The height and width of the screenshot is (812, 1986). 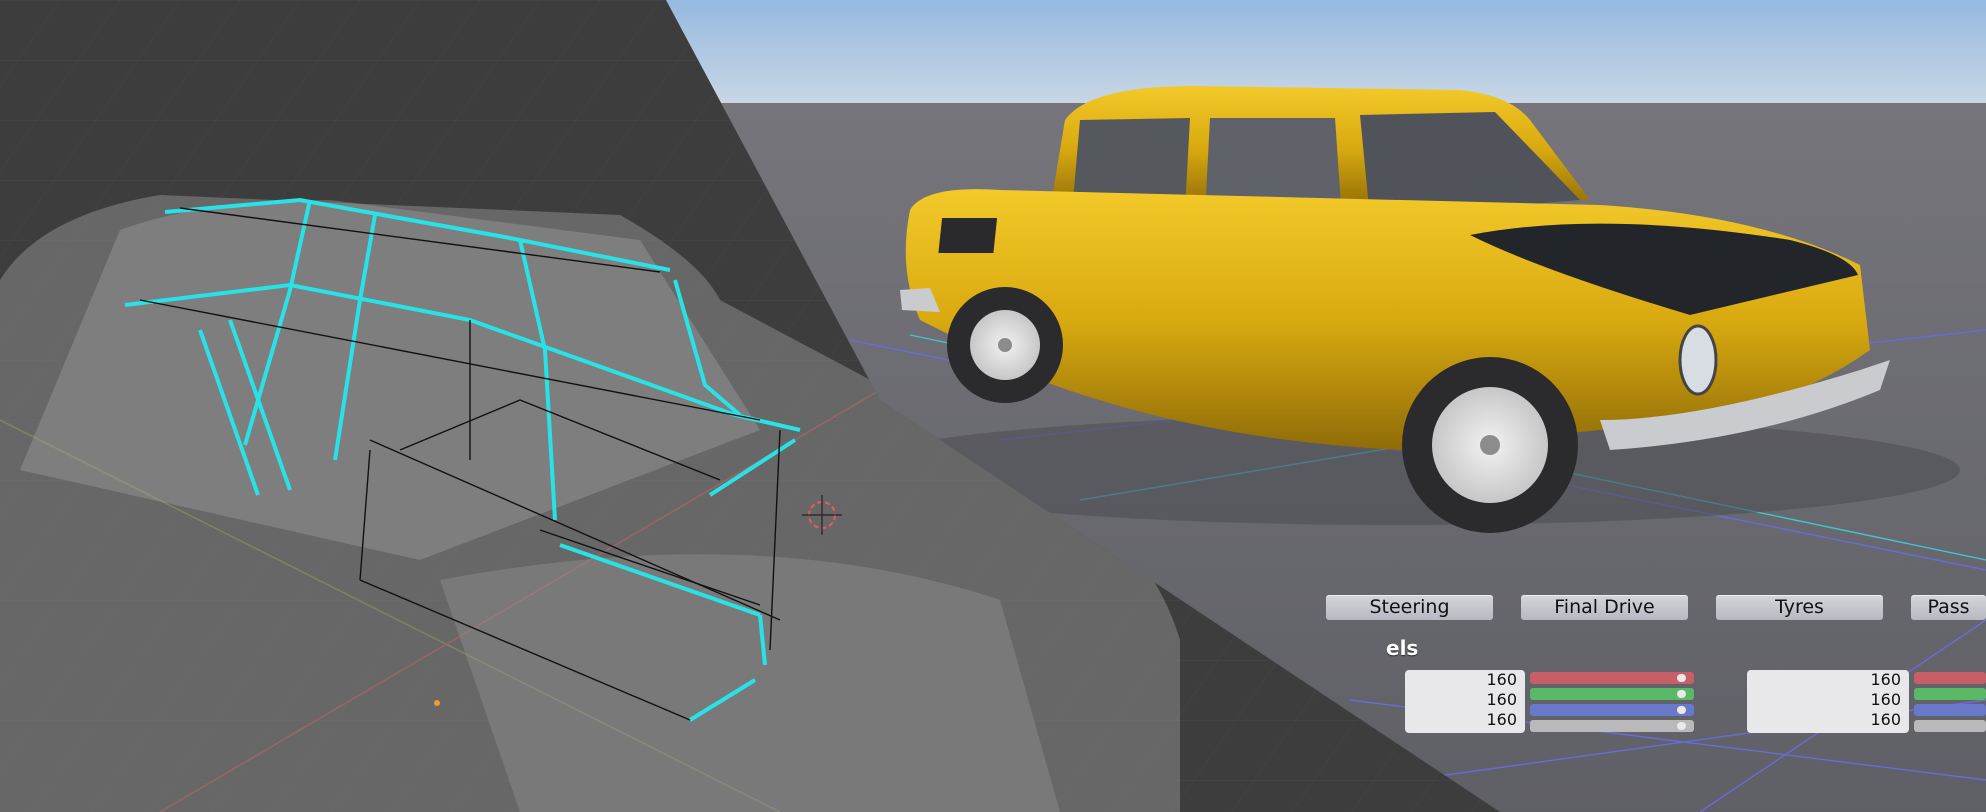 I want to click on tab-final-drive: Final Drive, so click(x=1604, y=607).